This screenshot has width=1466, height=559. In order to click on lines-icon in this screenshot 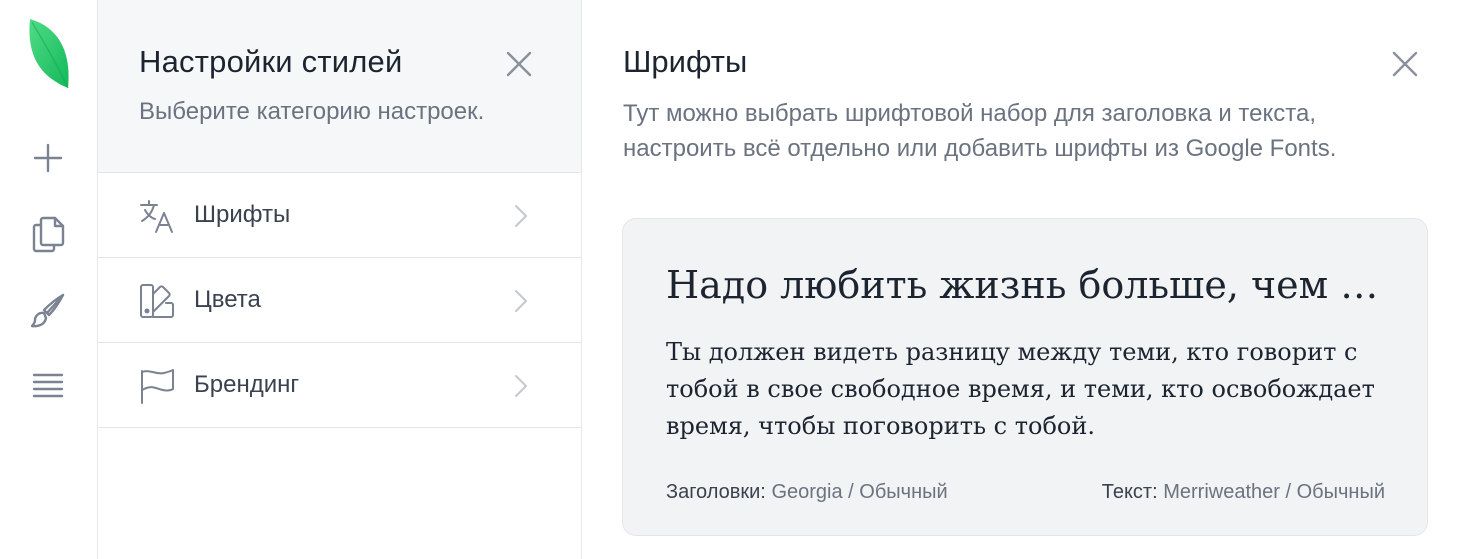, I will do `click(48, 385)`.